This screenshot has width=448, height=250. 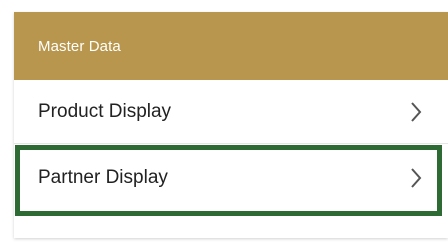 What do you see at coordinates (105, 111) in the screenshot?
I see `product-display-label: Product Display` at bounding box center [105, 111].